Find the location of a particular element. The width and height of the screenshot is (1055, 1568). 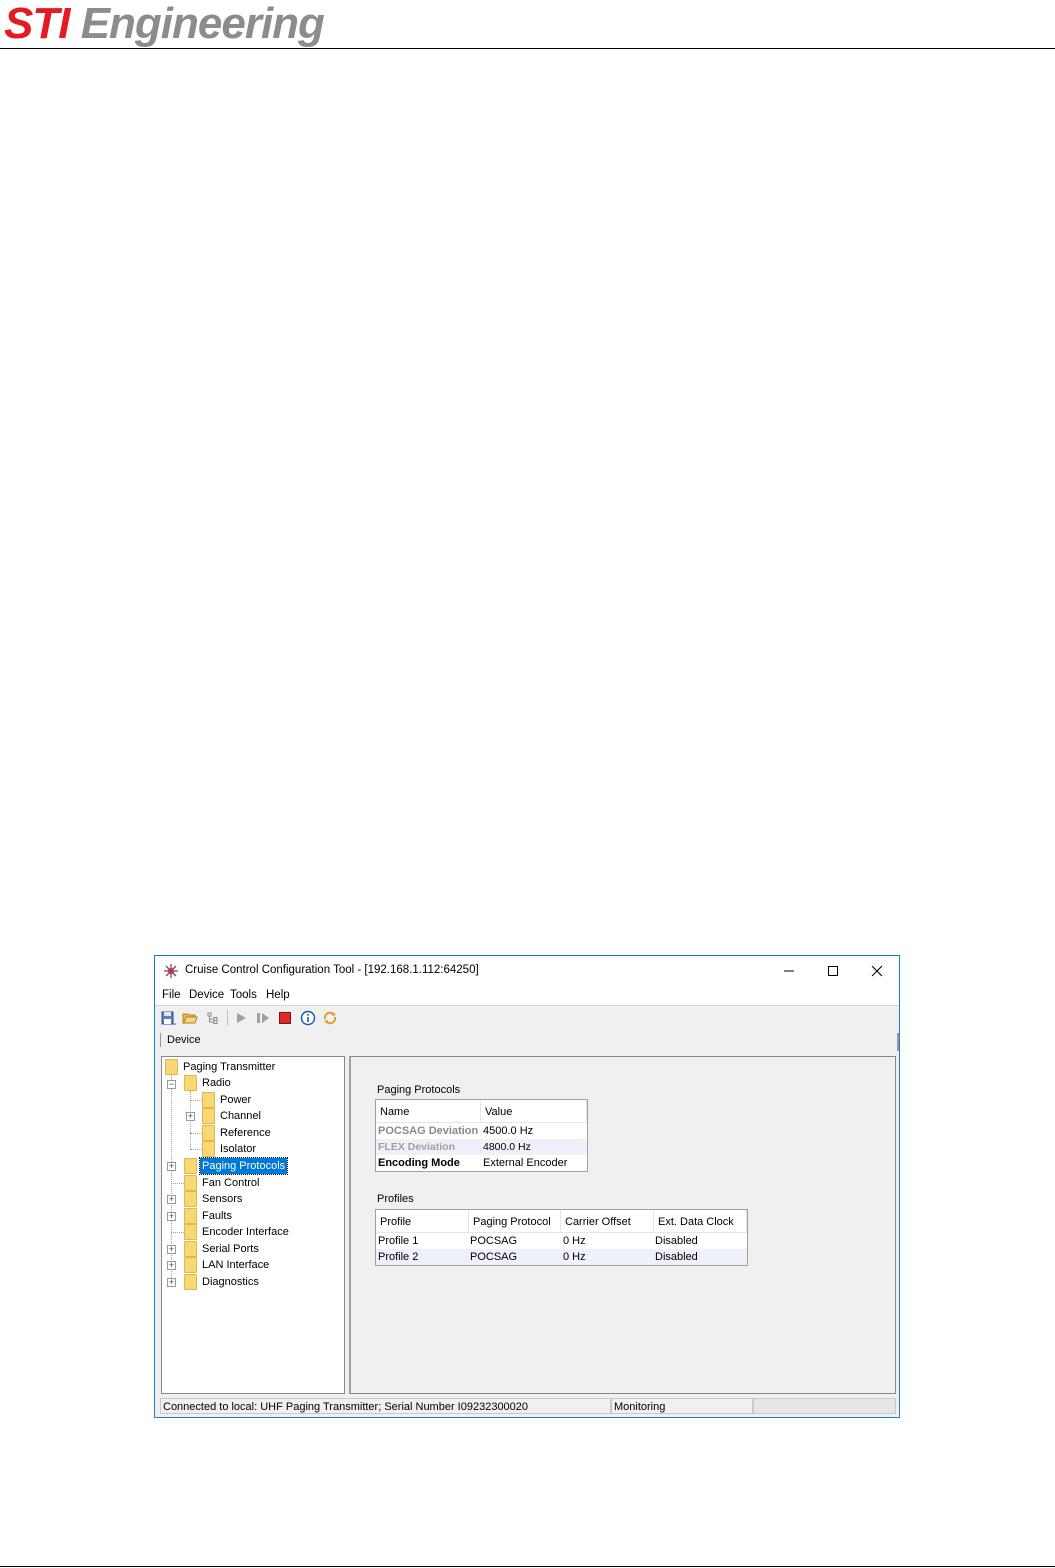

tree-label: Power is located at coordinates (236, 1100).